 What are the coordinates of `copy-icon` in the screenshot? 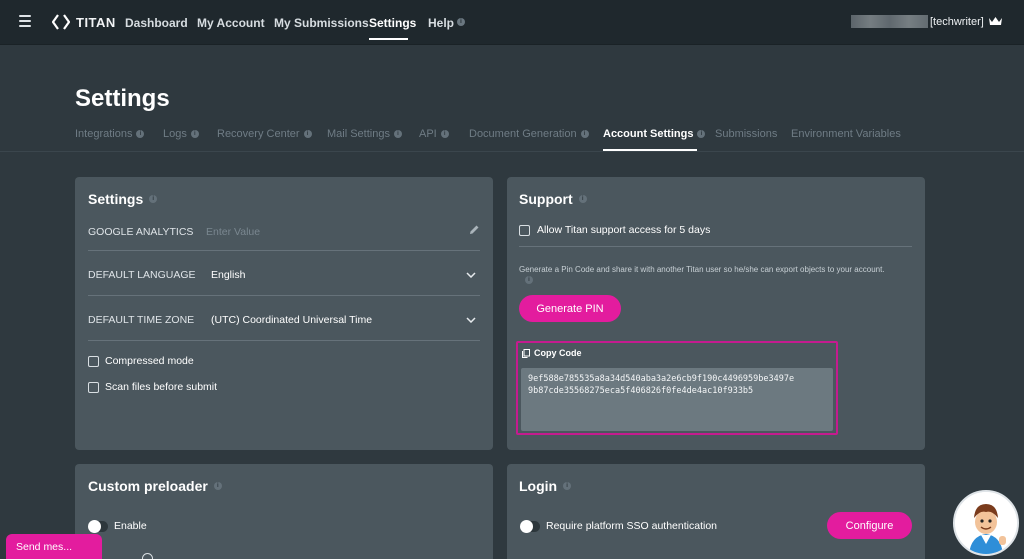 It's located at (526, 353).